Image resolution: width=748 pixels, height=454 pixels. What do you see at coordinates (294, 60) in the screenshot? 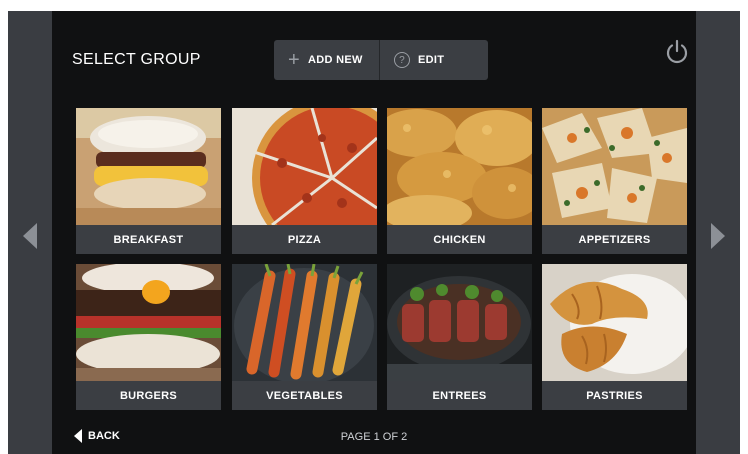
I see `plus-icon: +` at bounding box center [294, 60].